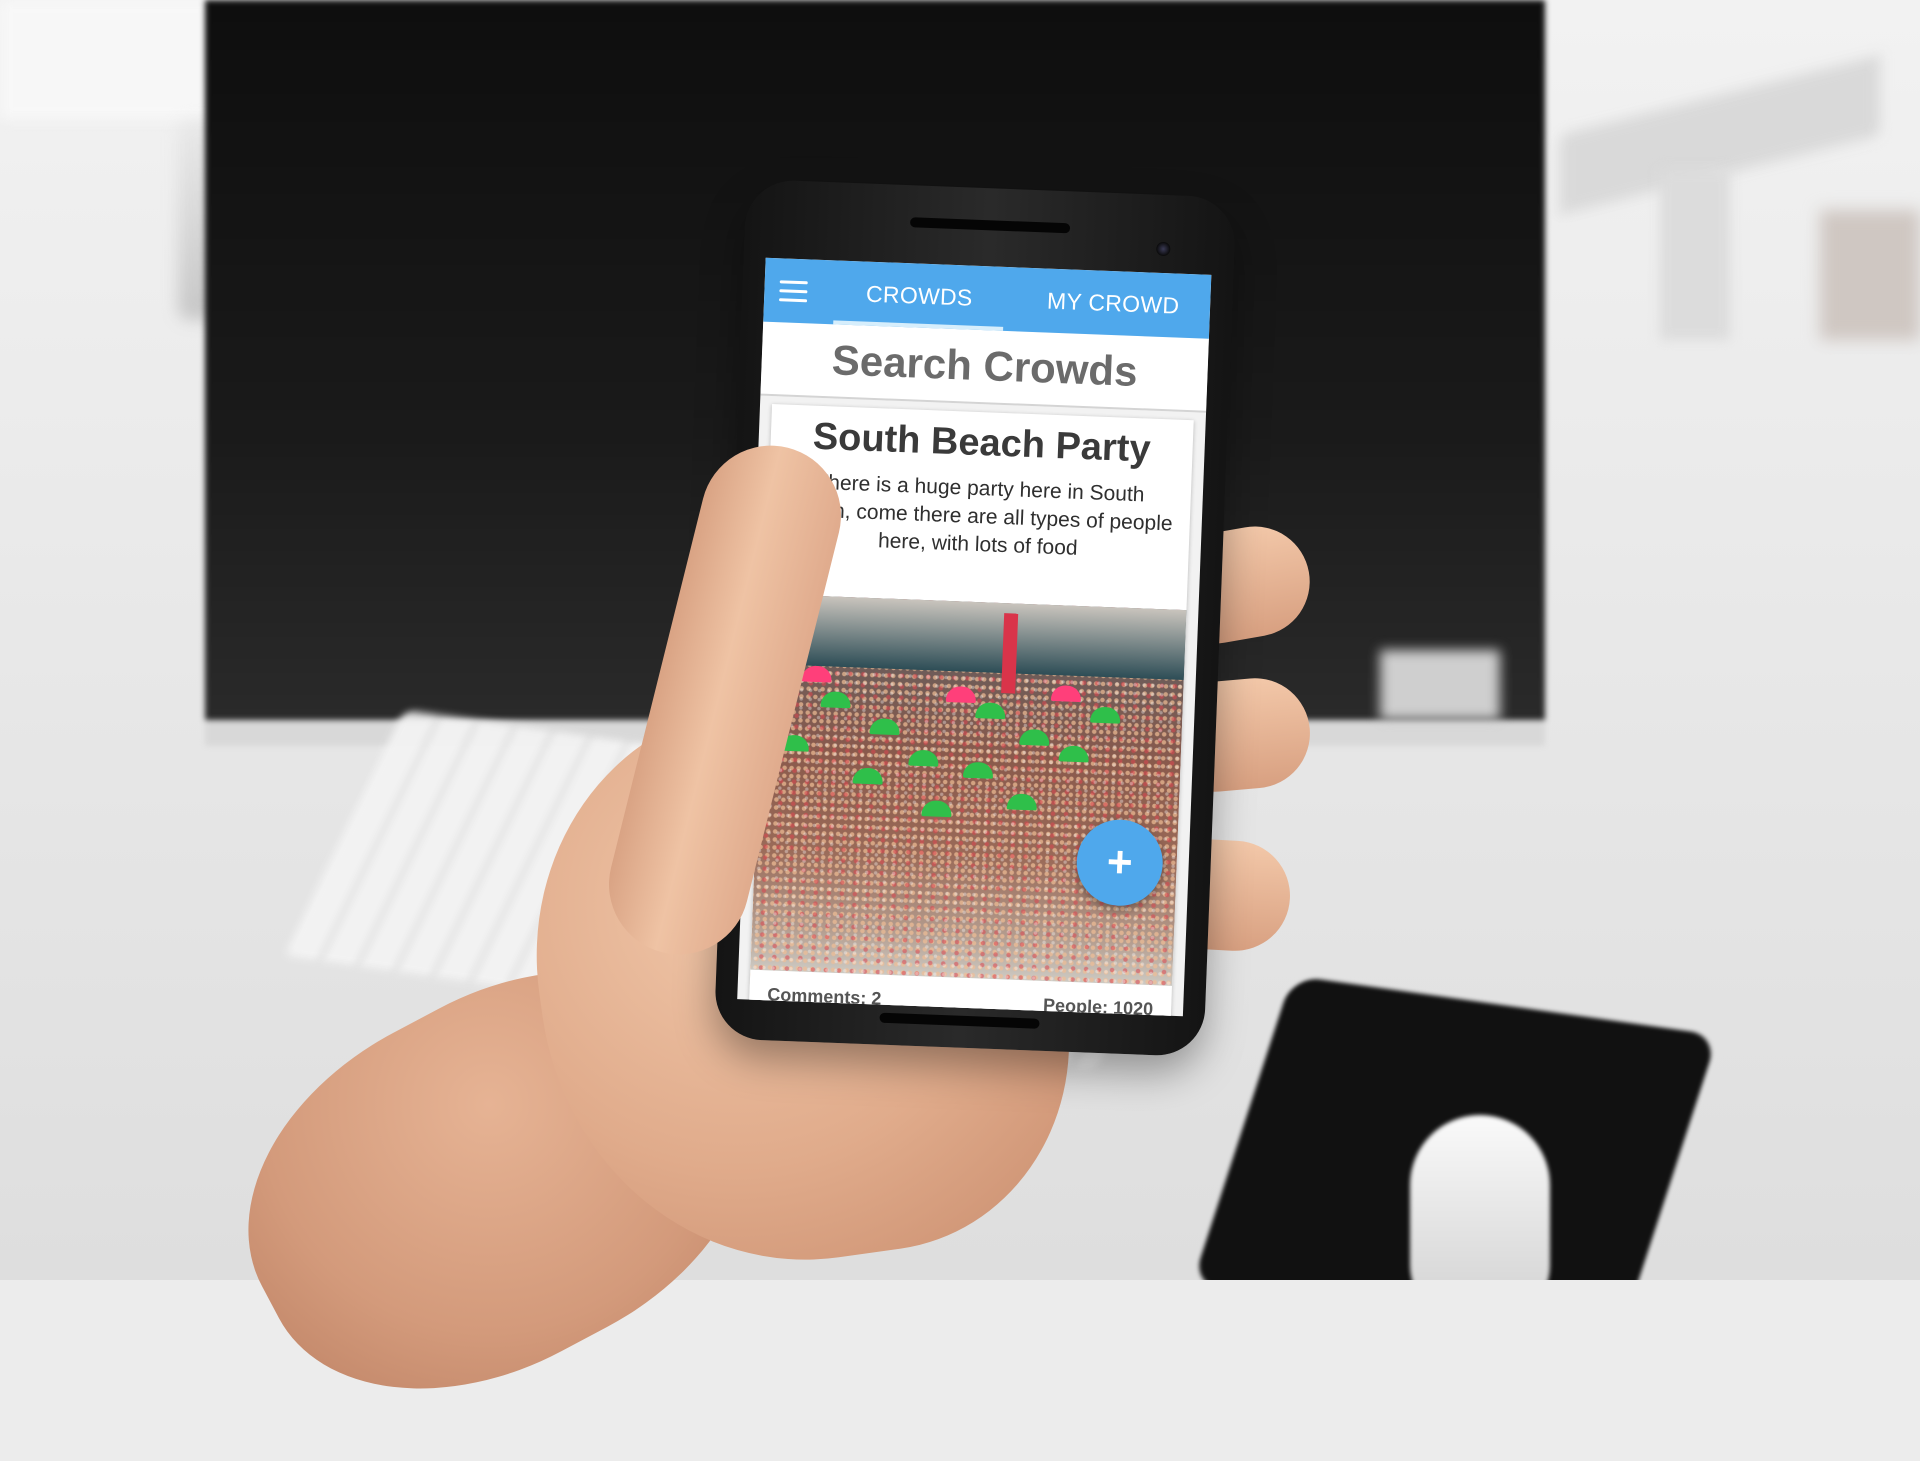  What do you see at coordinates (974, 637) in the screenshot?
I see `crowd-photo-stage` at bounding box center [974, 637].